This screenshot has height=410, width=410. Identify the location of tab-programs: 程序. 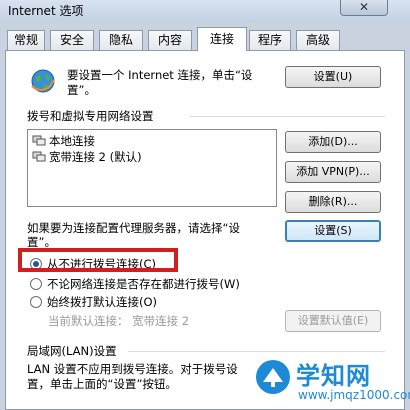
(270, 40).